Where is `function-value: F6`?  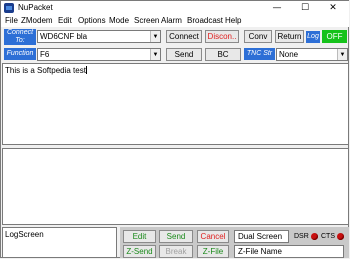
function-value: F6 is located at coordinates (45, 54).